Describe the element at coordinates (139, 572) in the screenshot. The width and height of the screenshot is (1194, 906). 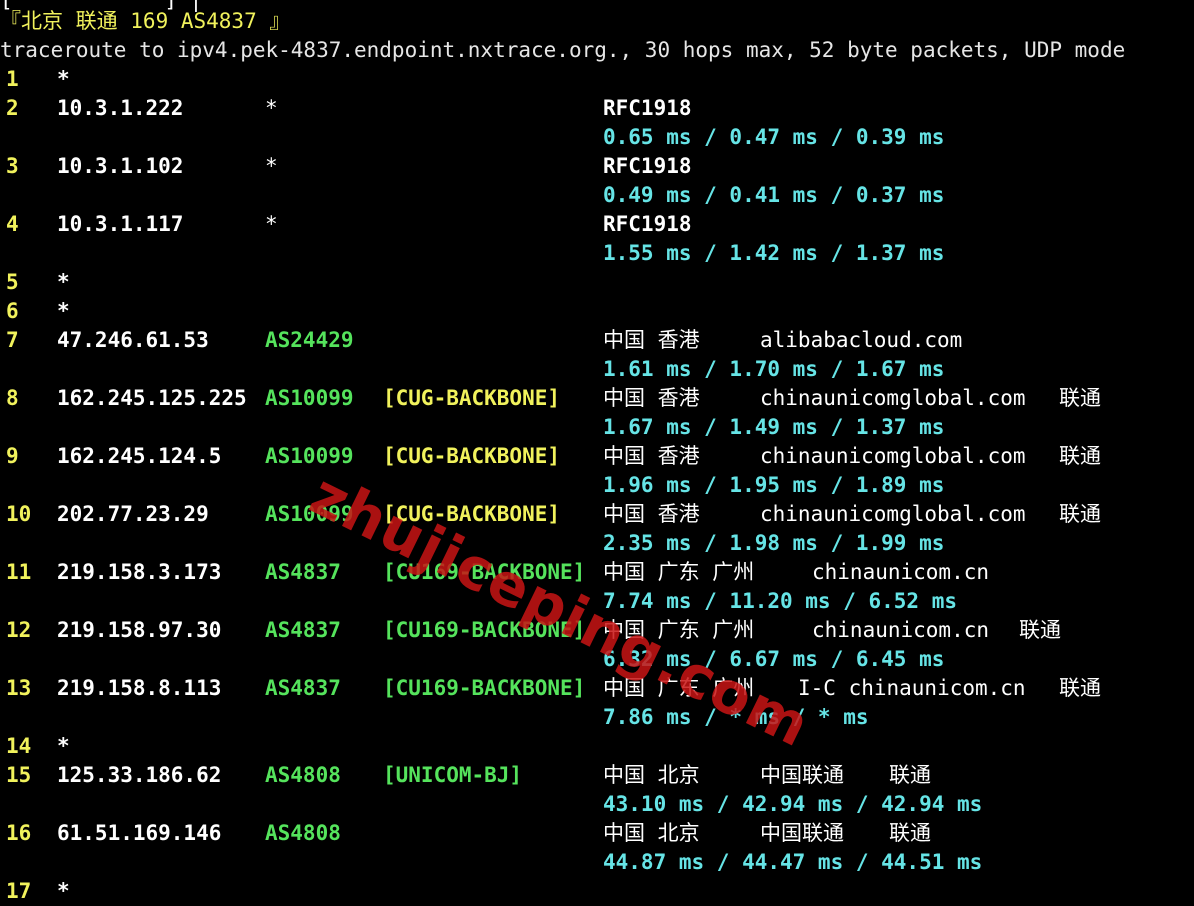
I see `hop-ip: 219.158.3.173` at that location.